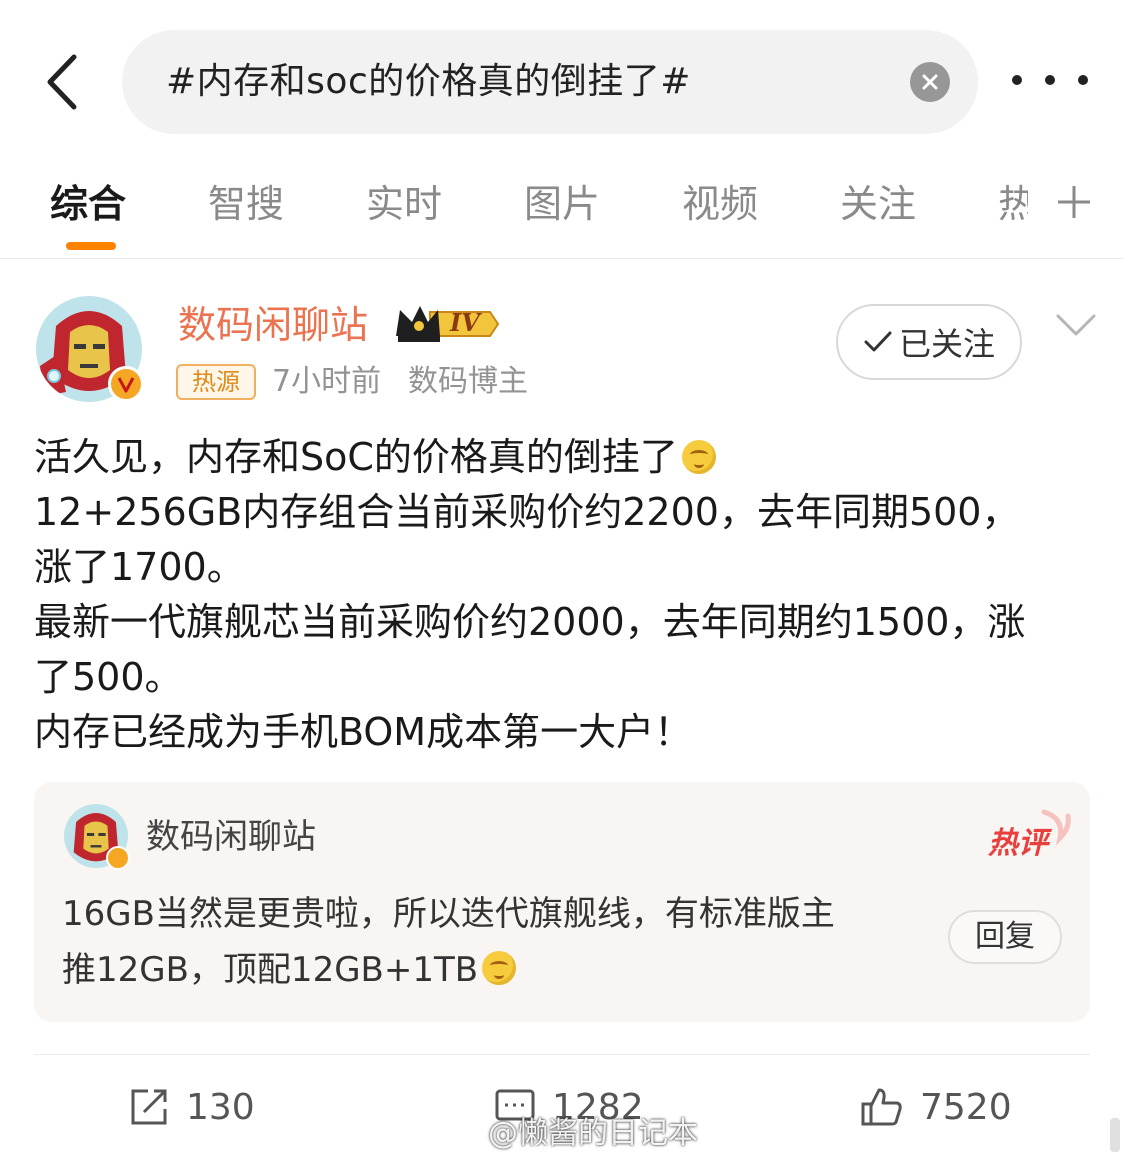 The image size is (1124, 1155). I want to click on post-menu-button, so click(1076, 325).